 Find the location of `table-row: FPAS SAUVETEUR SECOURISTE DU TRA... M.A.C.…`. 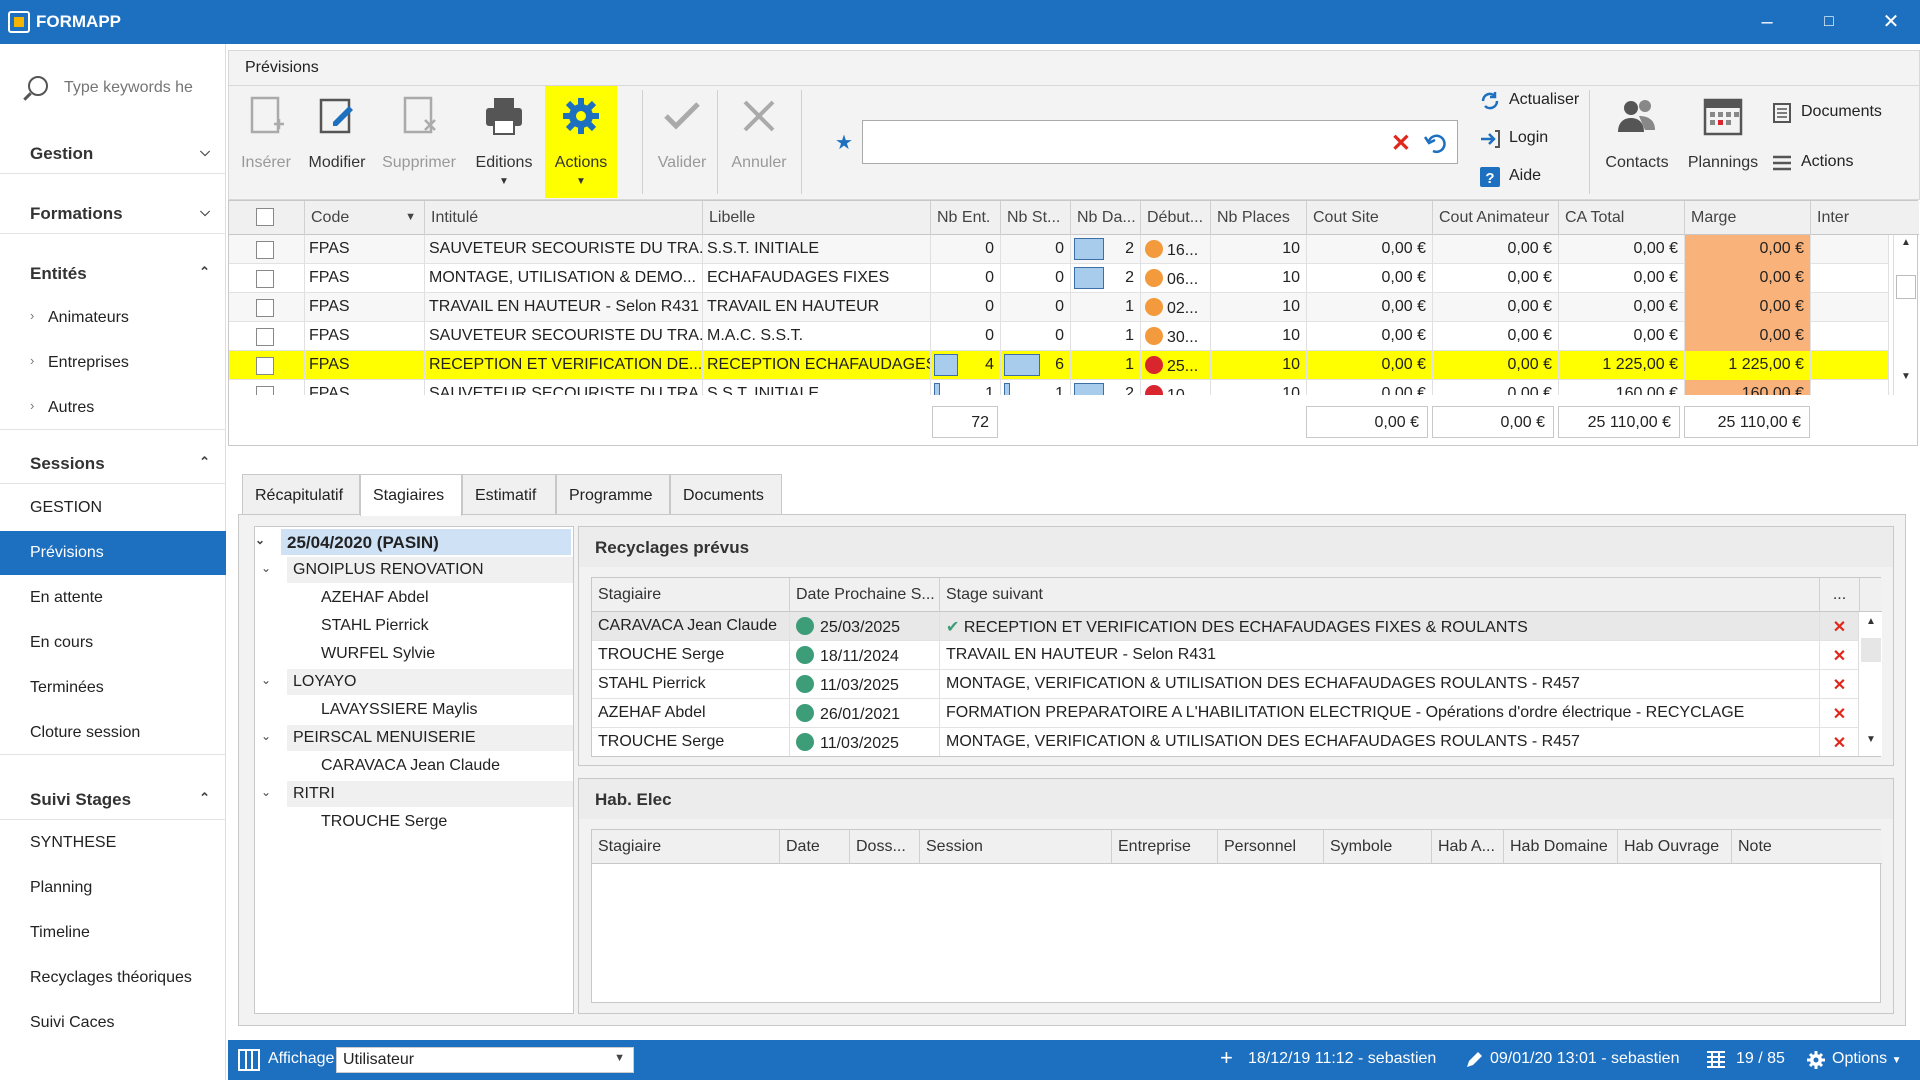

table-row: FPAS SAUVETEUR SECOURISTE DU TRA... M.A.C.… is located at coordinates (1059, 336).